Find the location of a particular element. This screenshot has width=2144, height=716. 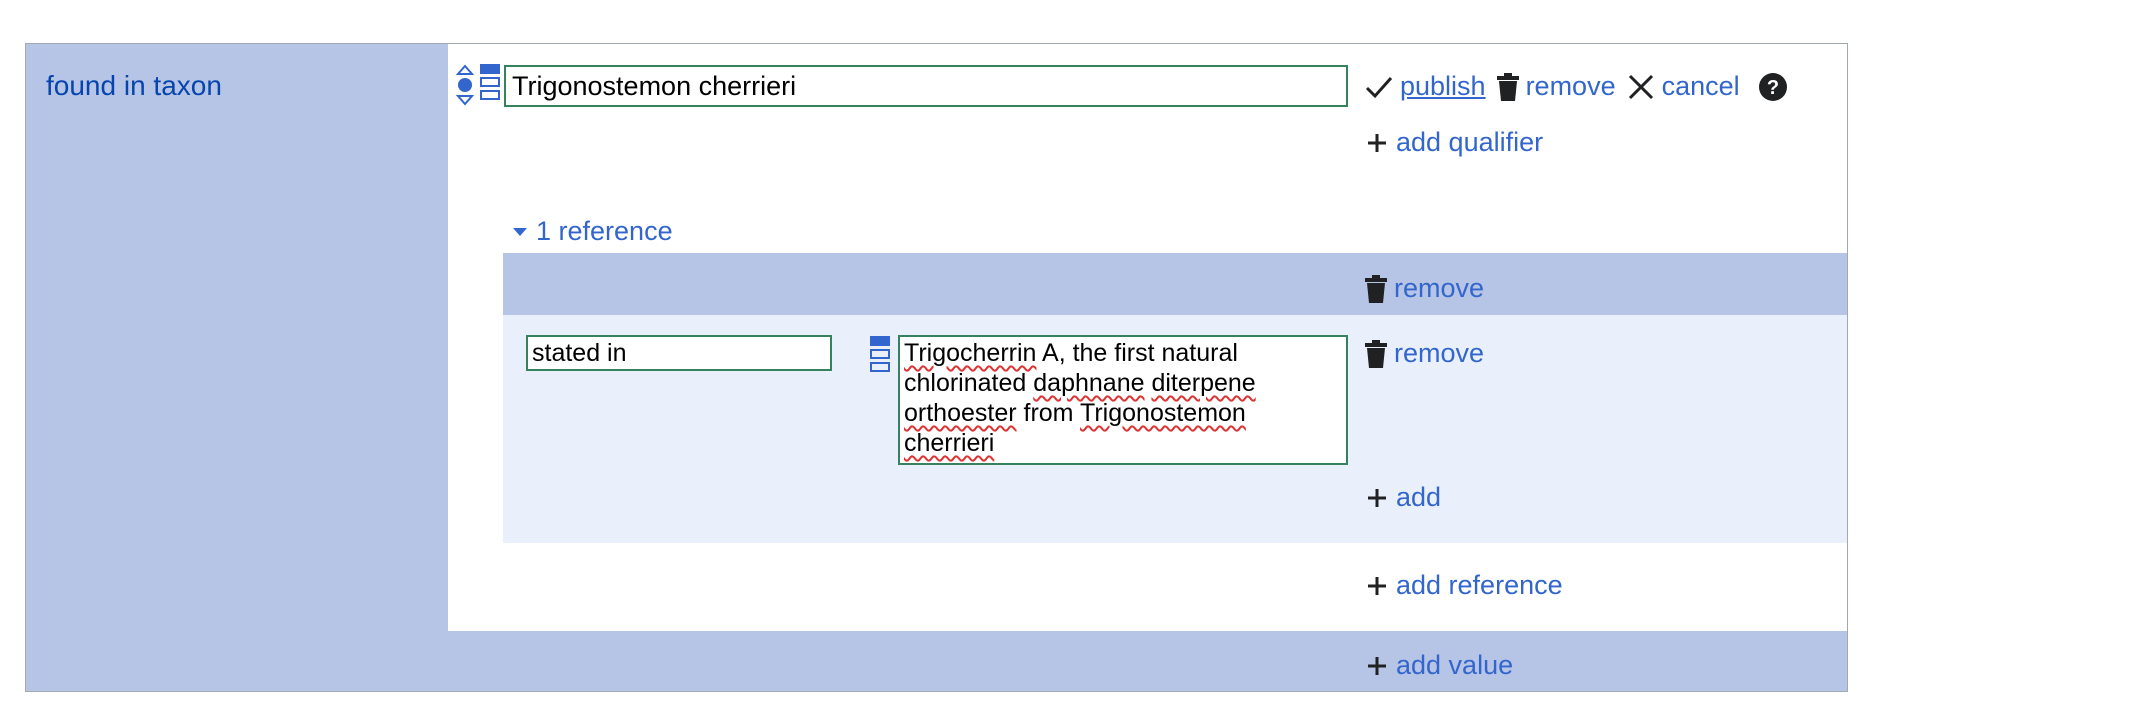

triangle-down-icon is located at coordinates (520, 231).